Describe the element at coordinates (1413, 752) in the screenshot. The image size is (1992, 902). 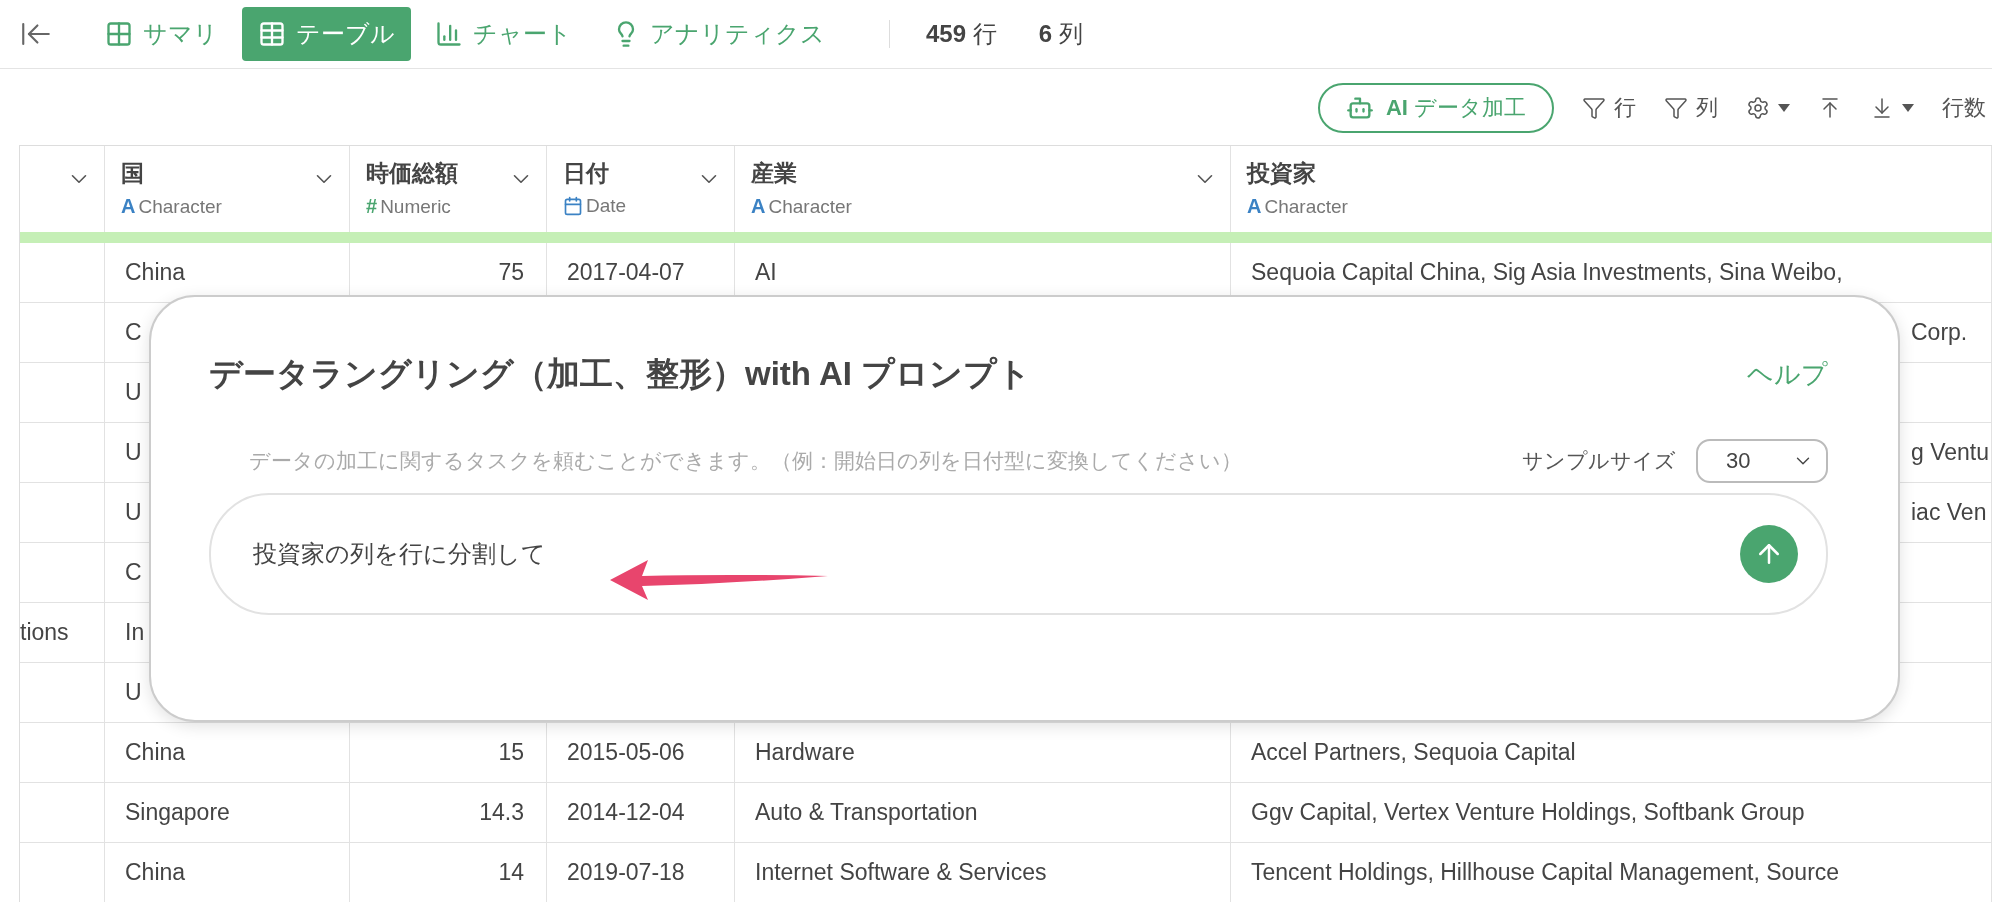
I see `table-cell: Accel Partners, Sequoia Capital` at that location.